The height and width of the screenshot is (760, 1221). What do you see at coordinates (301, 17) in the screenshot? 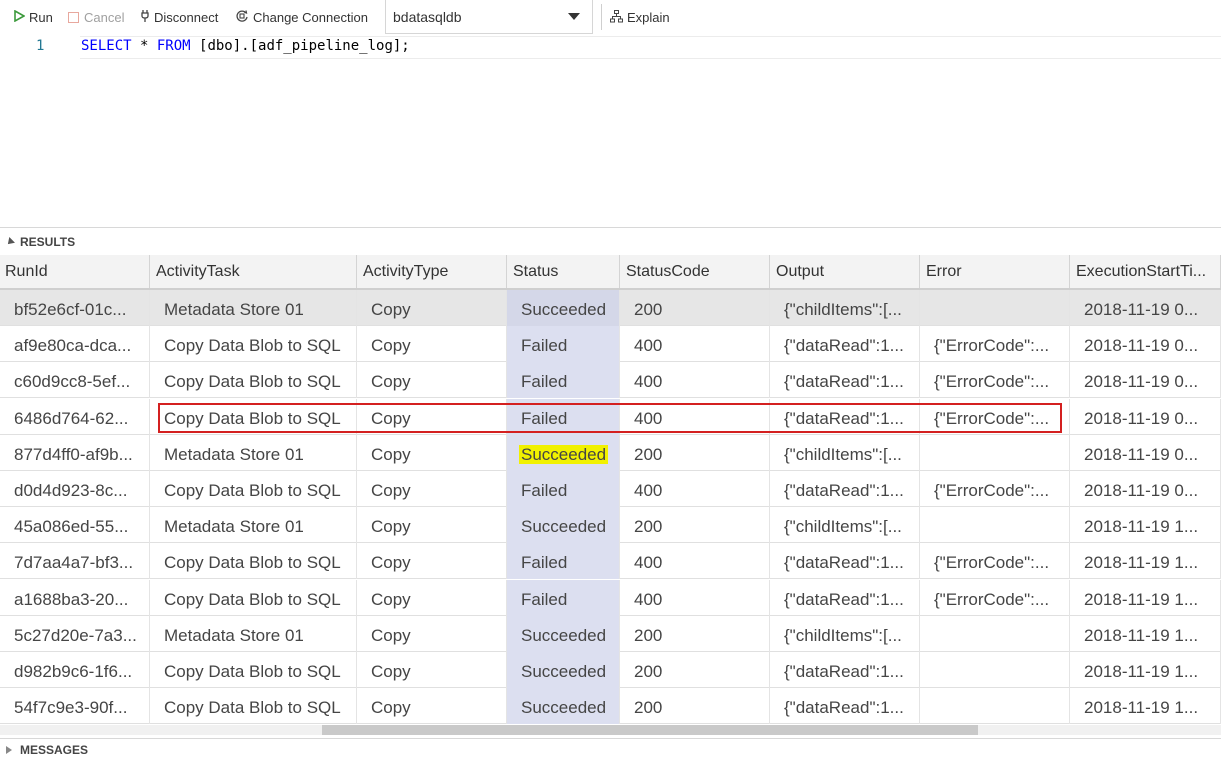
I see `change-connection-button: Change Connection` at bounding box center [301, 17].